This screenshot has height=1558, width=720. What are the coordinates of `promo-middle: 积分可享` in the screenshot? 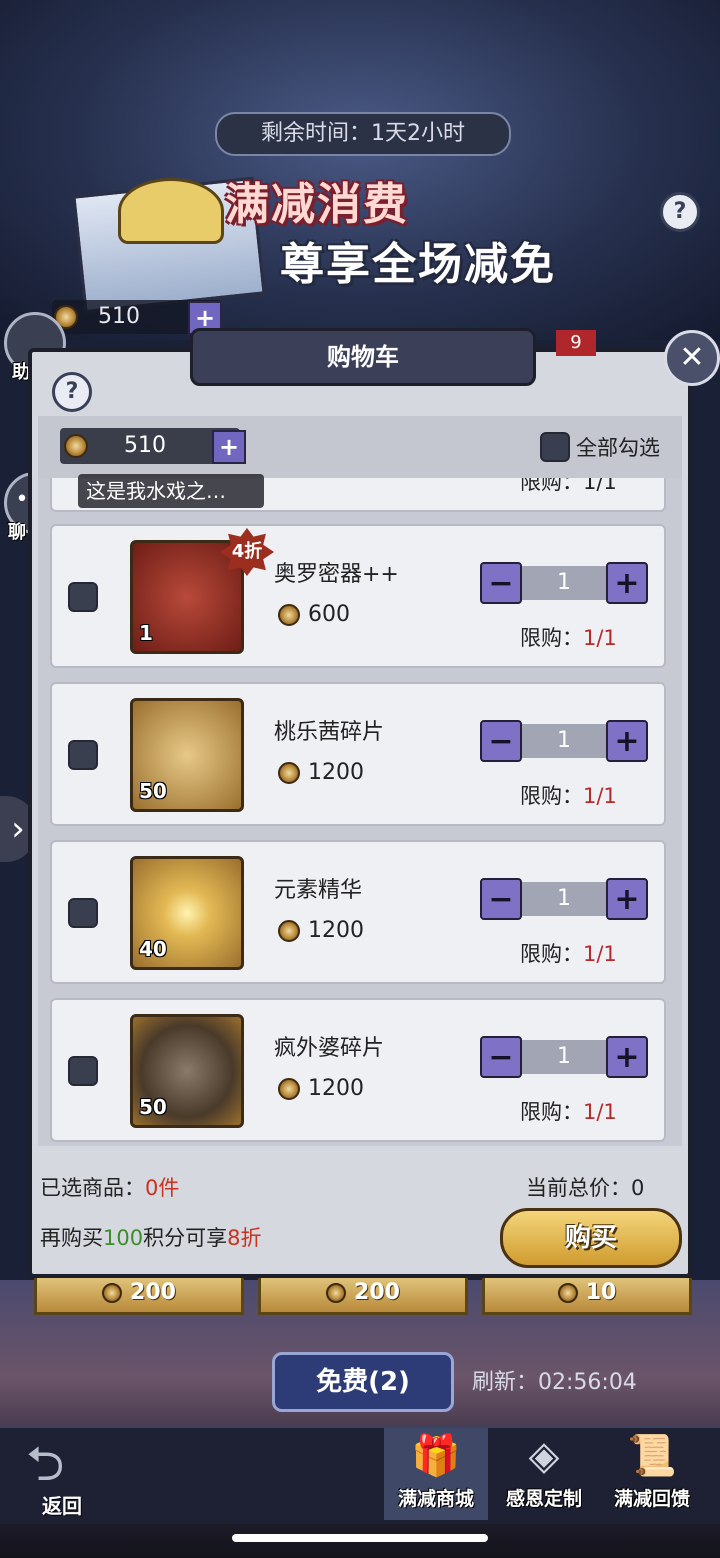 It's located at (185, 1238).